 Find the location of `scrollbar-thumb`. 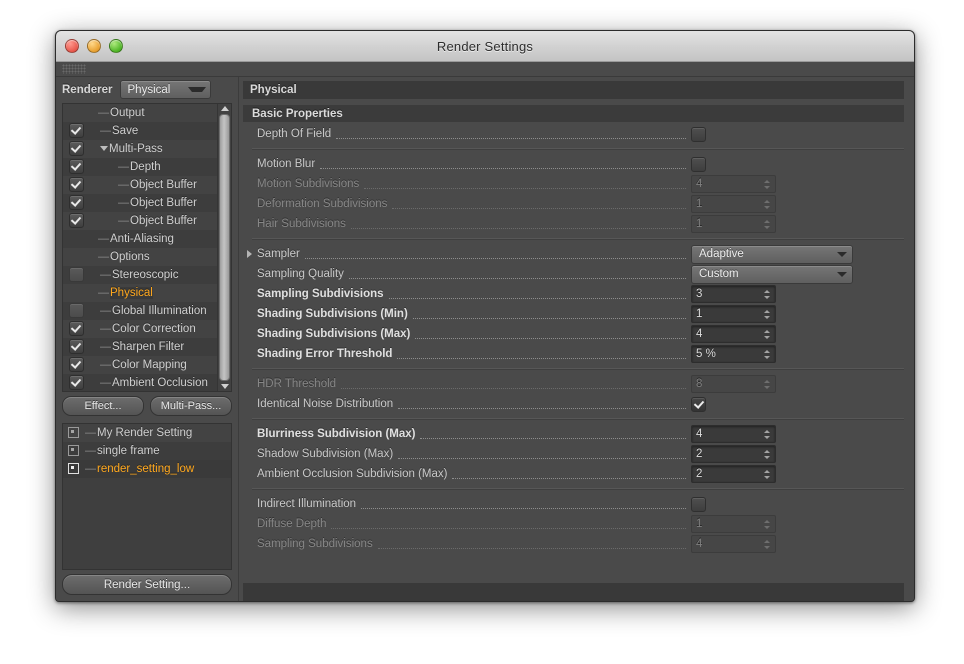

scrollbar-thumb is located at coordinates (224, 247).